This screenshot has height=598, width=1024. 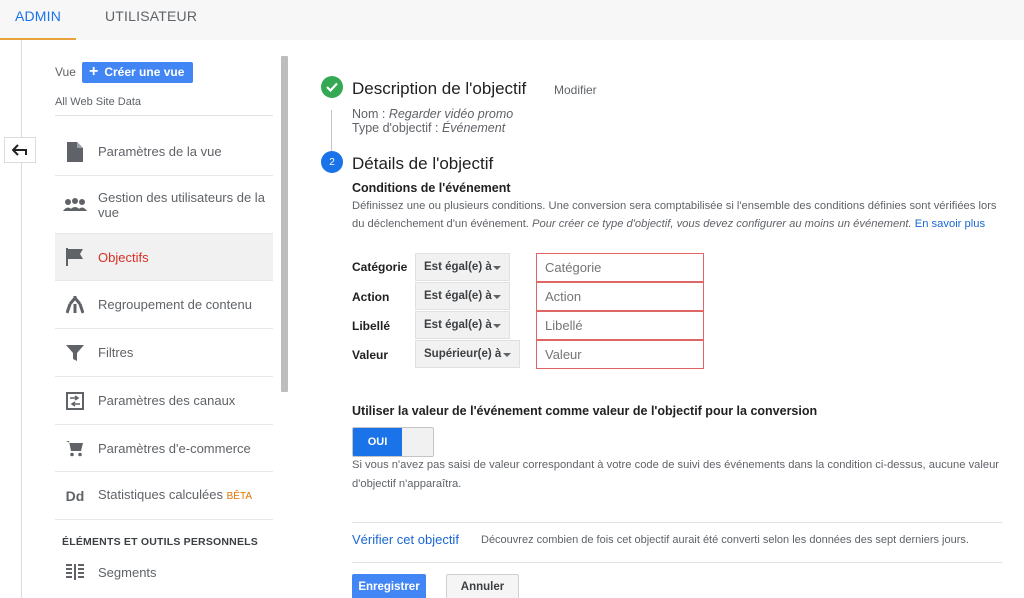 I want to click on nav-item-calculated-metrics: Dd Statistiques calculées BÊTA, so click(x=164, y=496).